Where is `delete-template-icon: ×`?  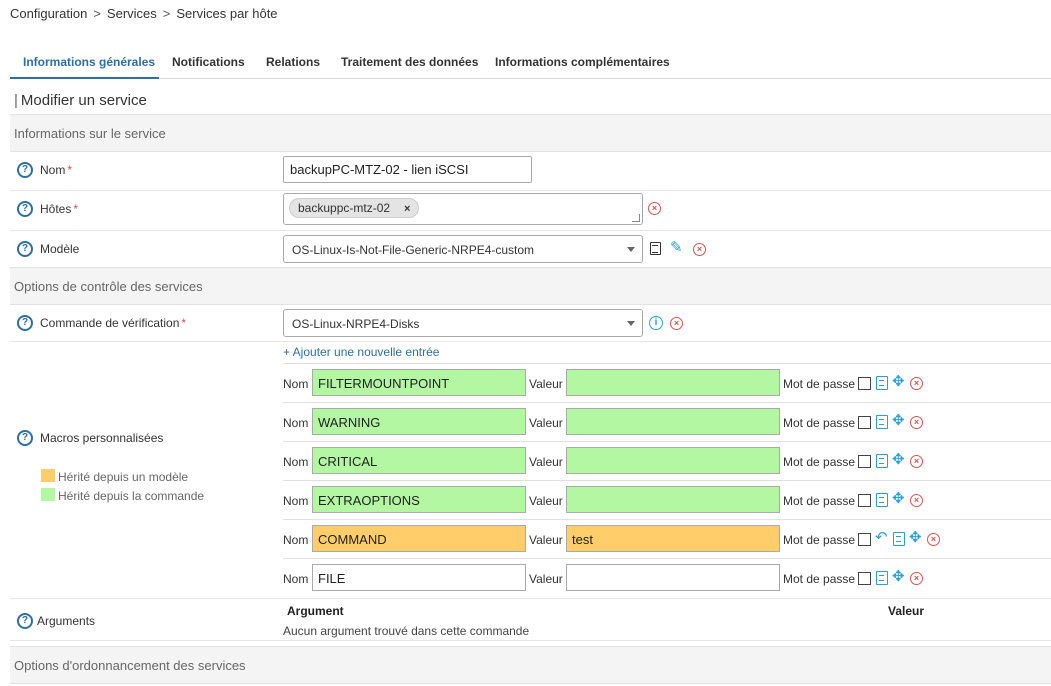 delete-template-icon: × is located at coordinates (699, 249).